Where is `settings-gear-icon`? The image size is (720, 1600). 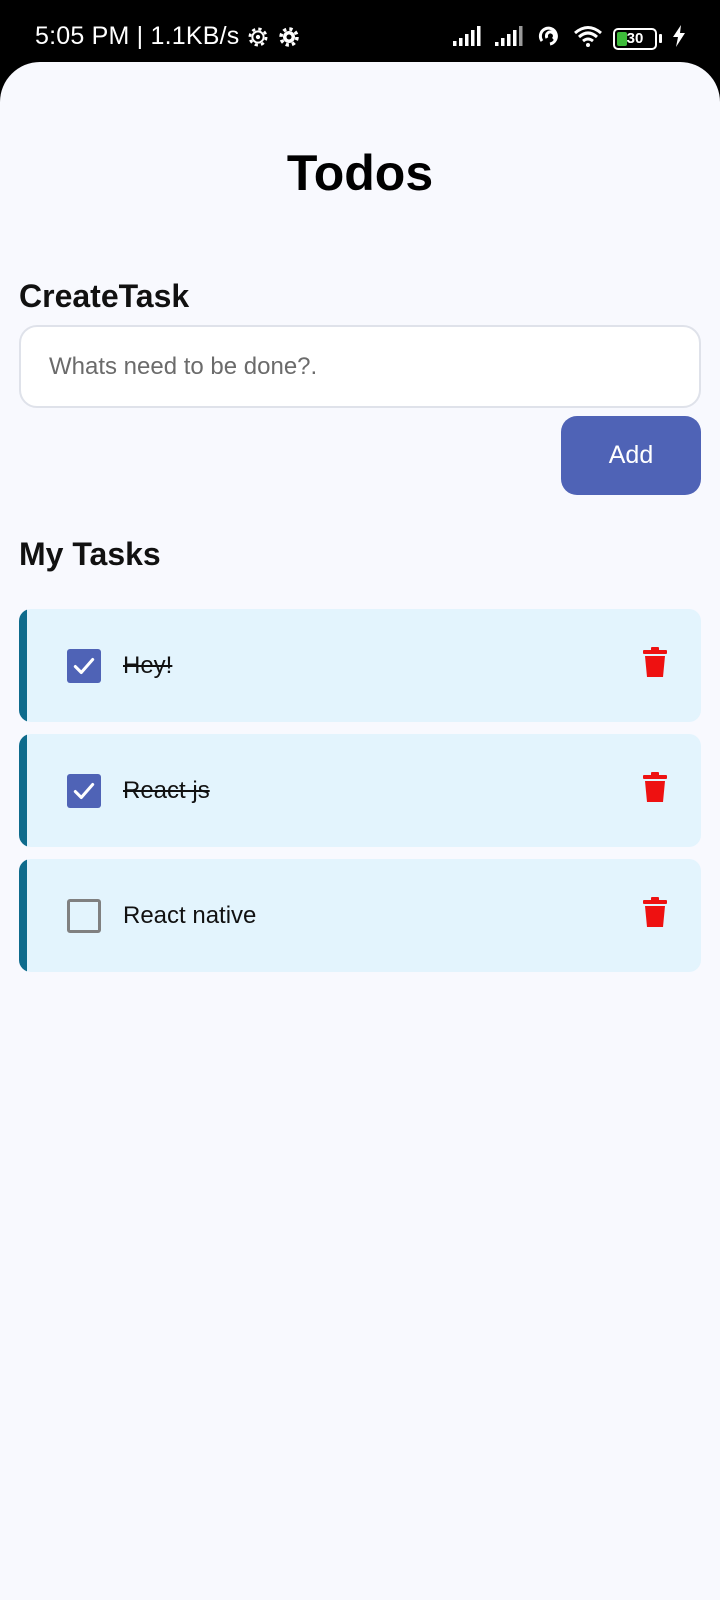 settings-gear-icon is located at coordinates (289, 37).